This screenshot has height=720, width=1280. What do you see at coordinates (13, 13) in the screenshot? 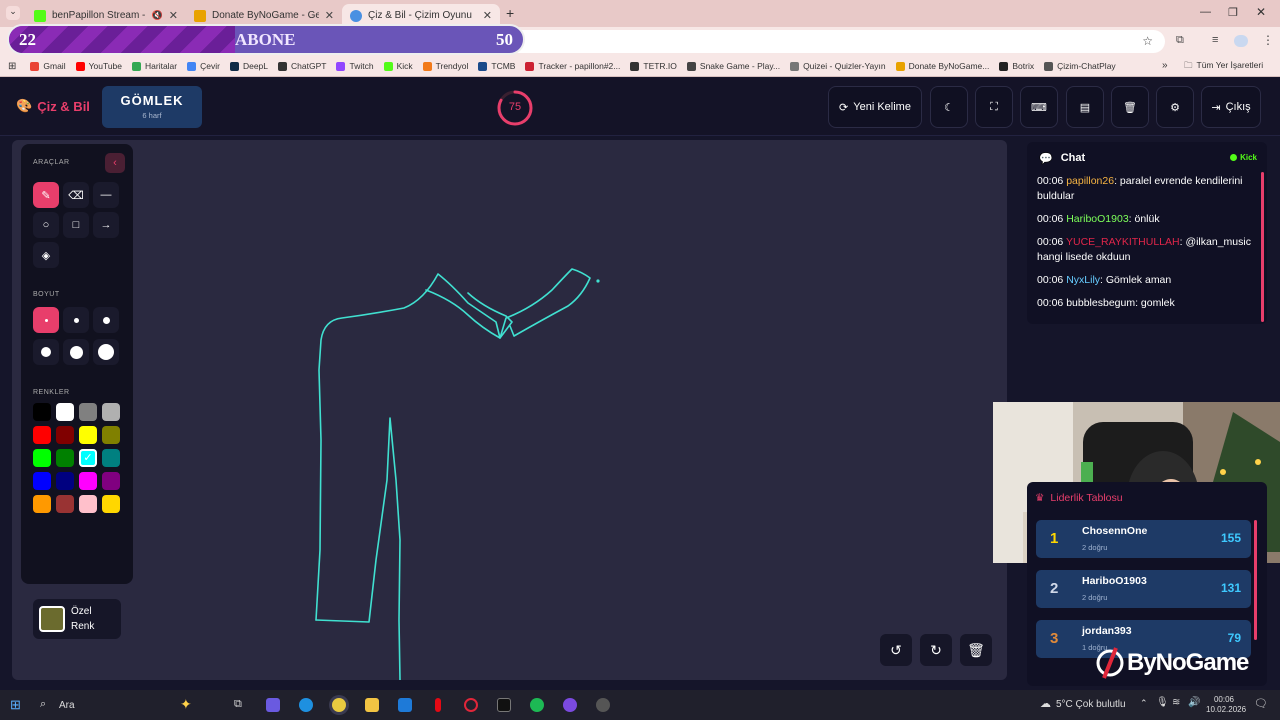
I see `tab-search-button: ⌄` at bounding box center [13, 13].